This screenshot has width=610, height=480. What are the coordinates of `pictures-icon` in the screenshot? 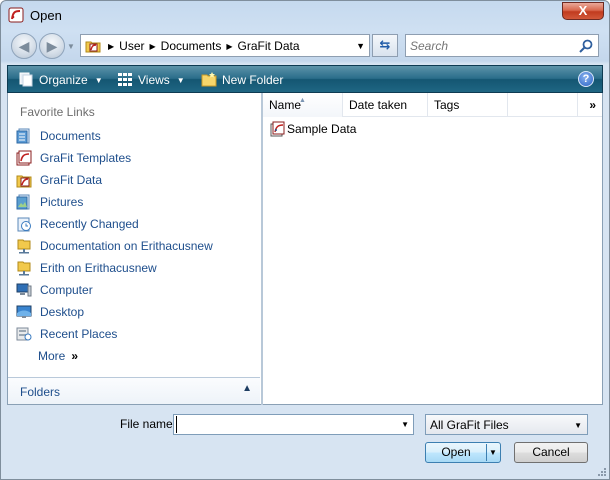 It's located at (23, 202).